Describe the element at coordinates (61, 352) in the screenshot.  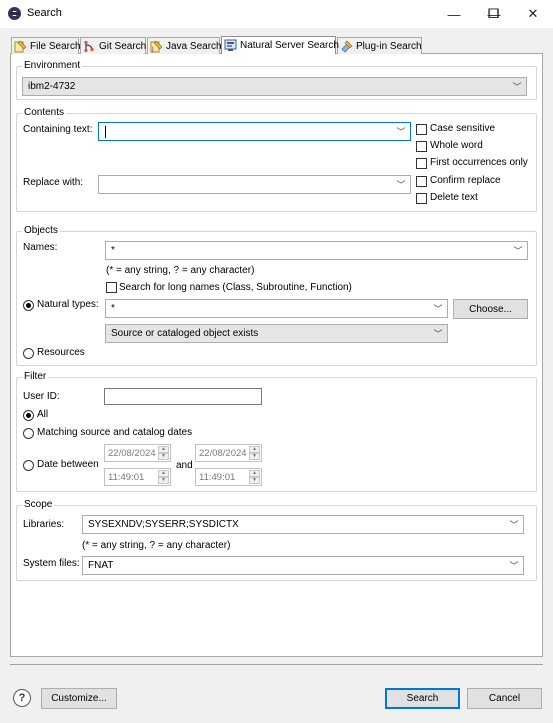
I see `resources-label: Resources` at that location.